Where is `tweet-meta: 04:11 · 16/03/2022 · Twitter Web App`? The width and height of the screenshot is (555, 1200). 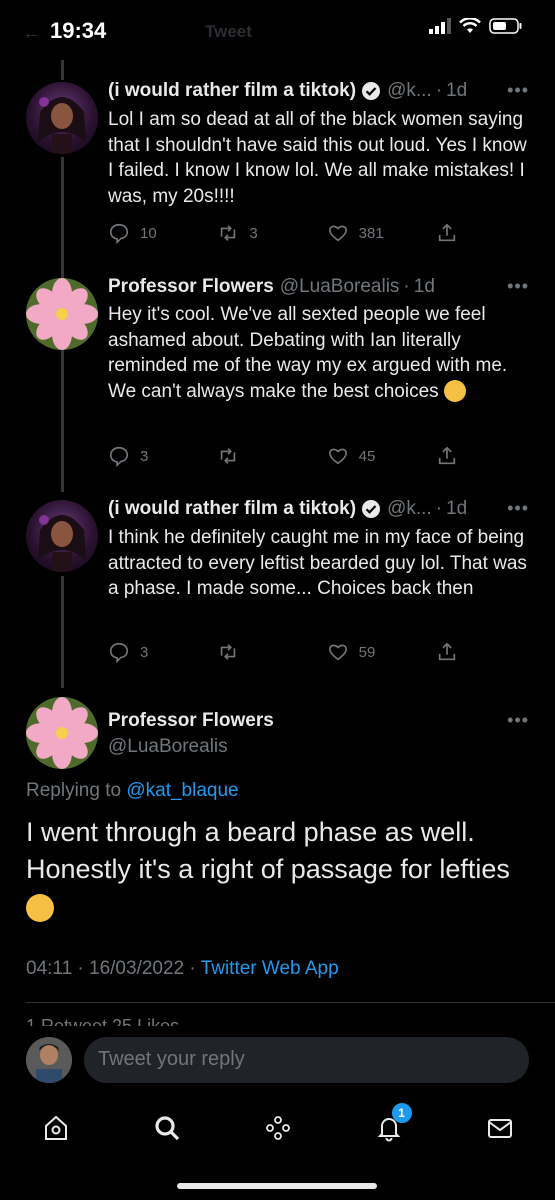 tweet-meta: 04:11 · 16/03/2022 · Twitter Web App is located at coordinates (182, 969).